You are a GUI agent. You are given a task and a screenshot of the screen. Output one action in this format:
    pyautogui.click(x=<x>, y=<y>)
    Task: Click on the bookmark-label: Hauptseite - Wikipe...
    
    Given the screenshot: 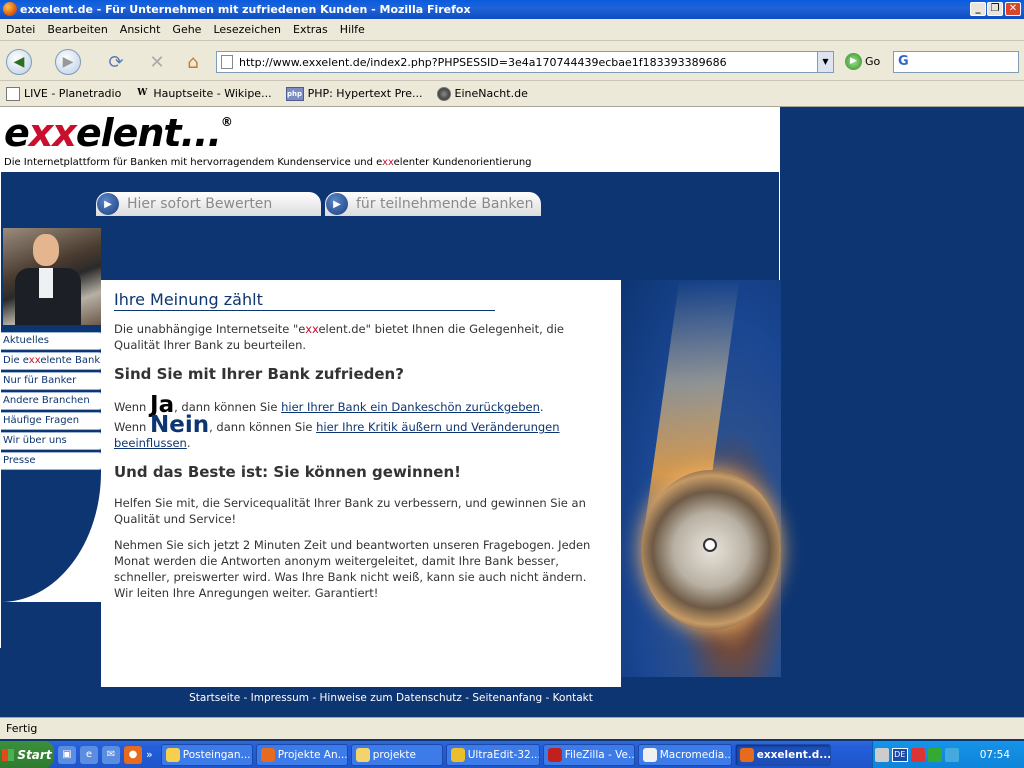 What is the action you would take?
    pyautogui.click(x=212, y=93)
    